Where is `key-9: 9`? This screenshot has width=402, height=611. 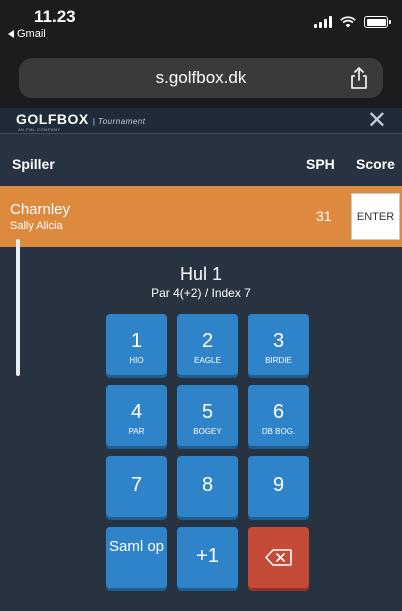 key-9: 9 is located at coordinates (278, 486).